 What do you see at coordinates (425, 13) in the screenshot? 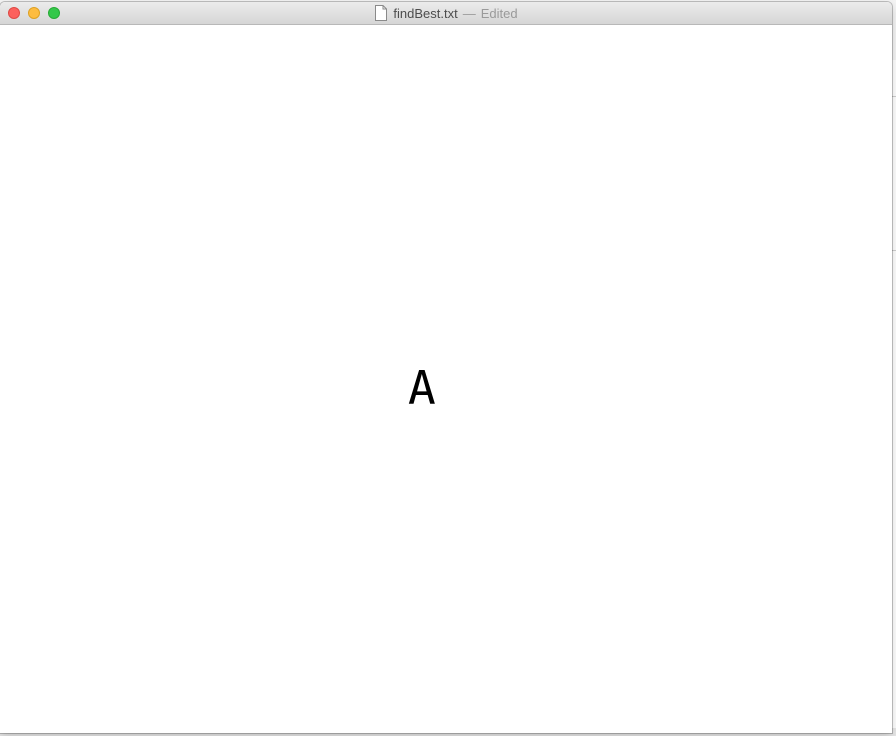
I see `window-filename: findBest.txt` at bounding box center [425, 13].